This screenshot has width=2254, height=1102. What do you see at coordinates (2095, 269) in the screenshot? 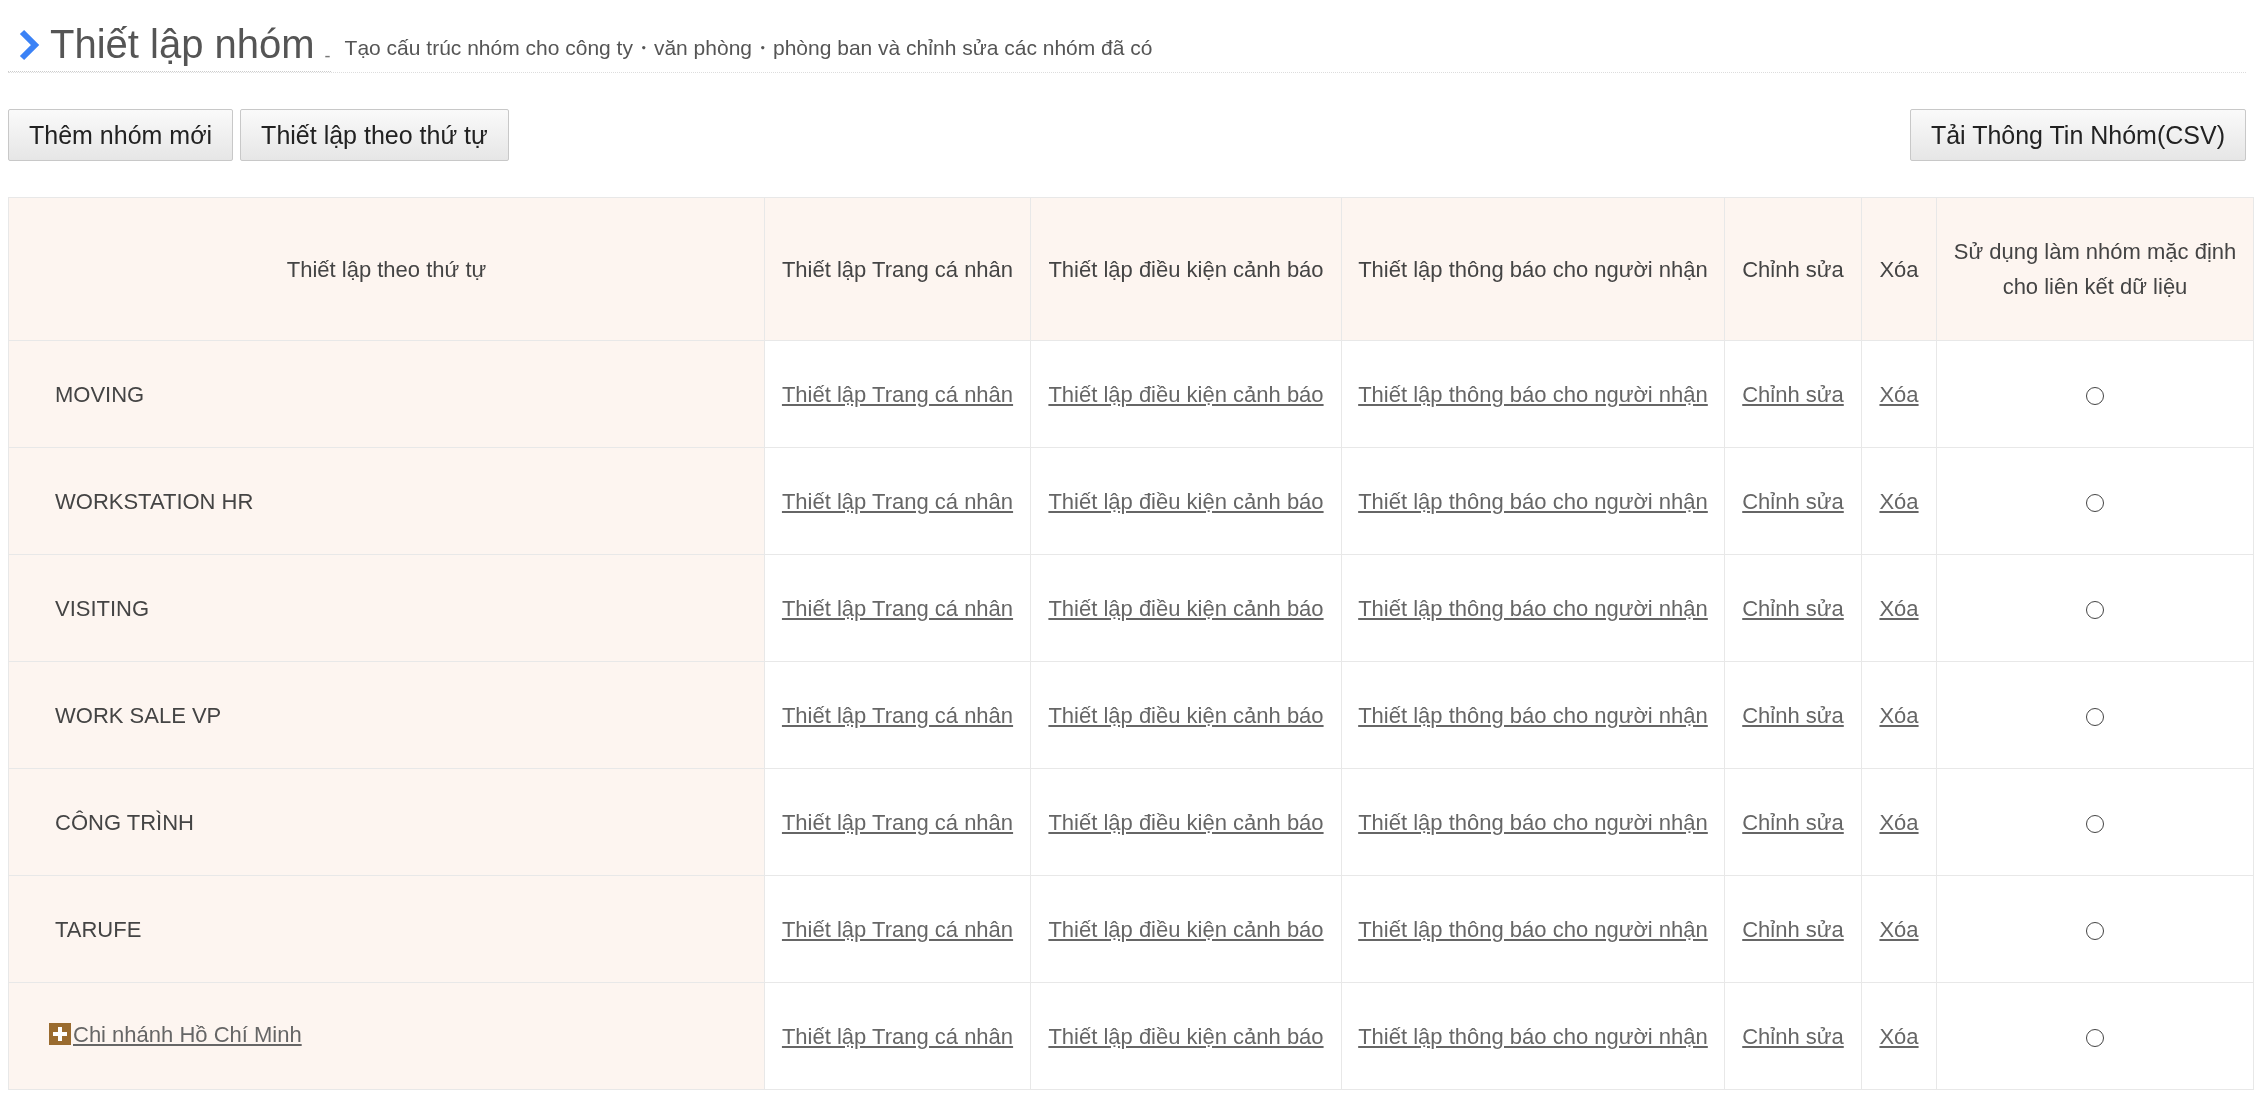
I see `column-header: Sử dụng làm nhóm mặc định cho liên kết dữ liệu` at bounding box center [2095, 269].